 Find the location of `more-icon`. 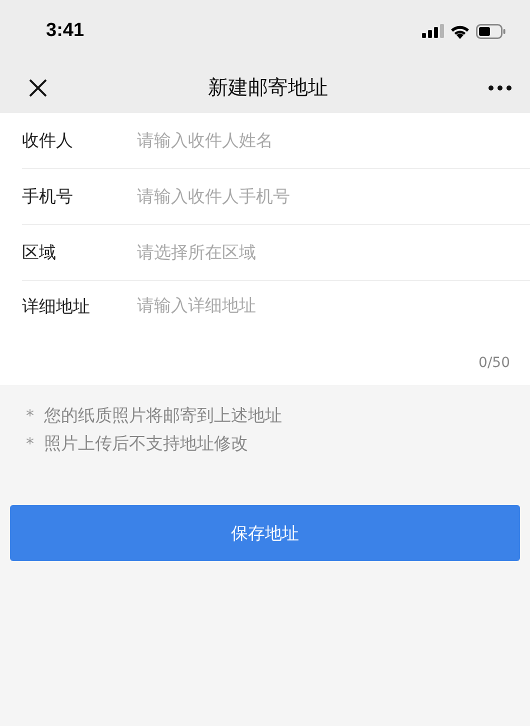

more-icon is located at coordinates (500, 87).